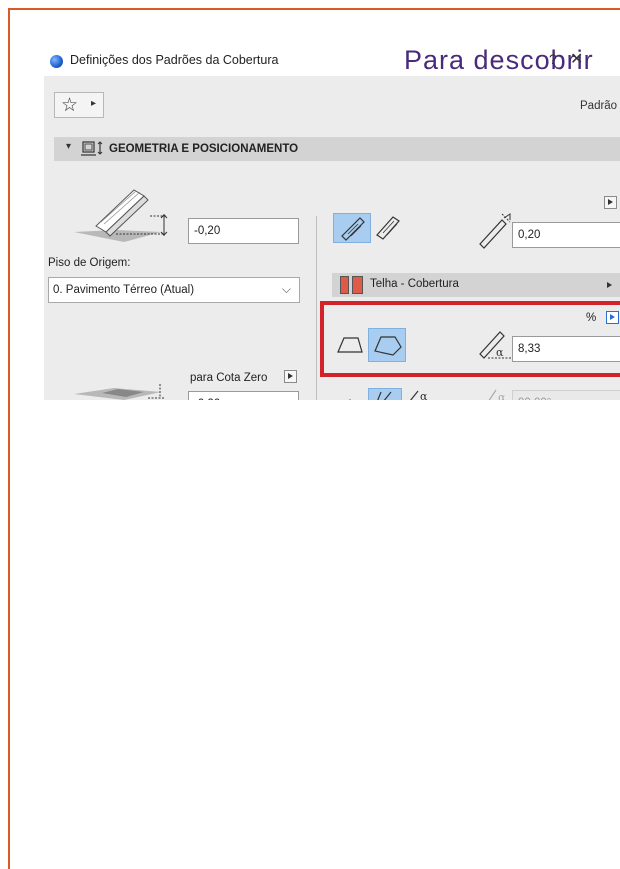 The height and width of the screenshot is (869, 620). I want to click on roof-slab-illustration, so click(121, 215).